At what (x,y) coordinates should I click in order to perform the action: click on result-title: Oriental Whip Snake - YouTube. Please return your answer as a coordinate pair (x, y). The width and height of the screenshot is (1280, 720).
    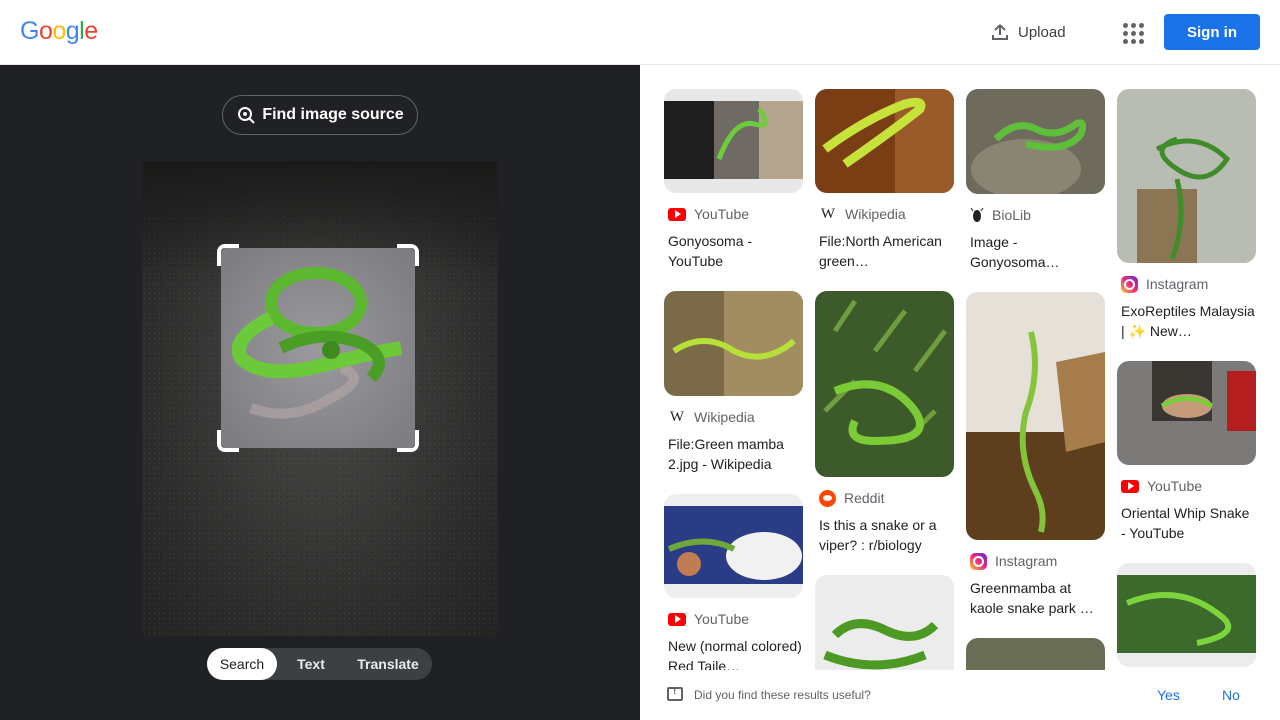
    Looking at the image, I should click on (1186, 523).